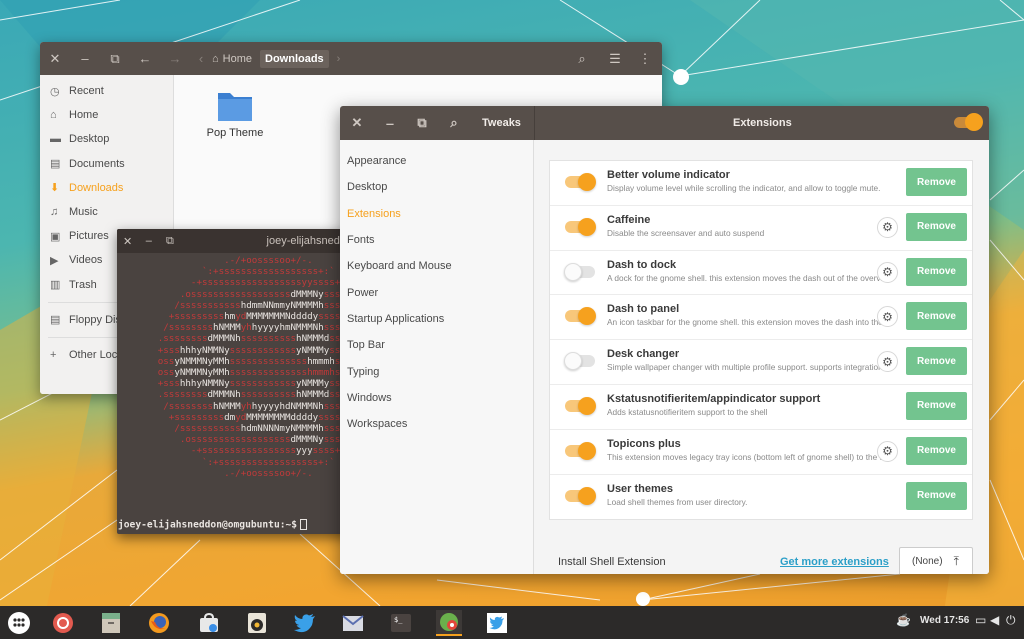  What do you see at coordinates (645, 58) in the screenshot?
I see `menu-icon: ⋮` at bounding box center [645, 58].